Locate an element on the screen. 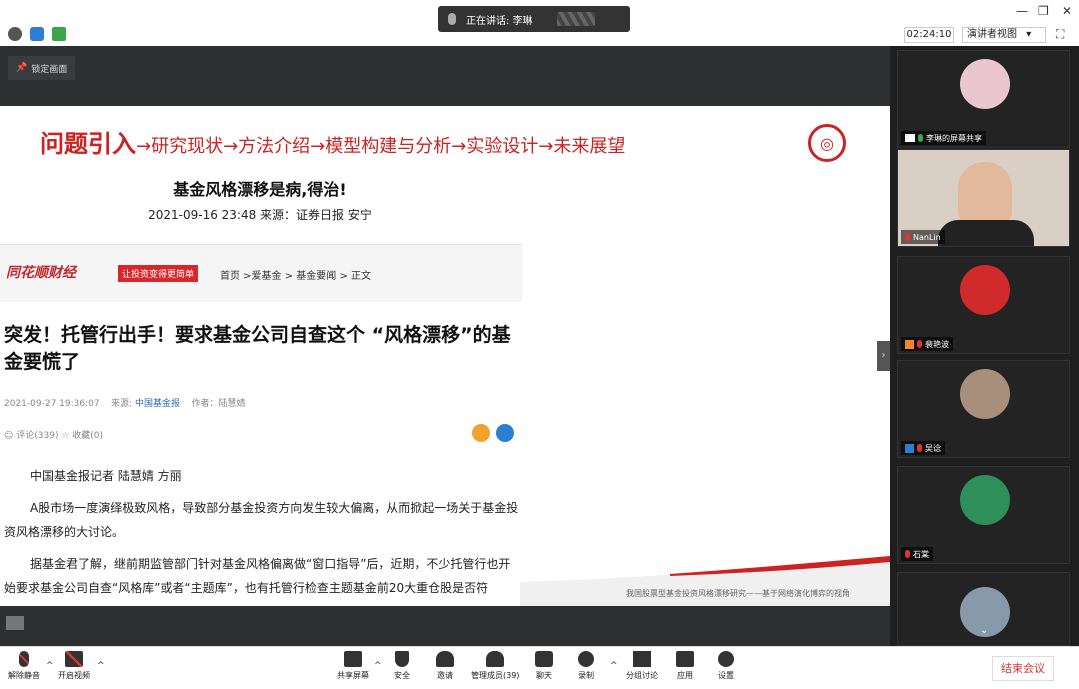 The width and height of the screenshot is (1079, 689). speaking-indicator: 正在讲话: 李琳 is located at coordinates (534, 19).